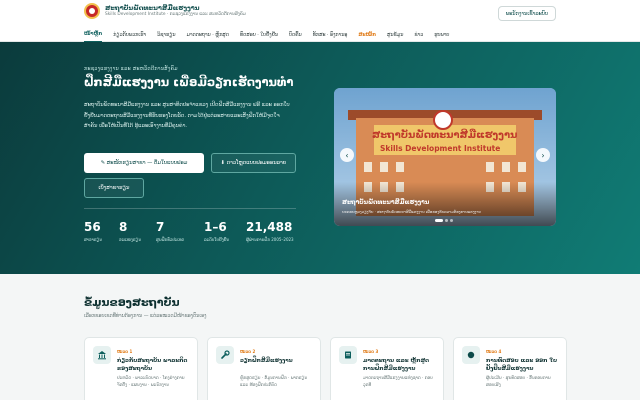 This screenshot has width=640, height=400. What do you see at coordinates (396, 365) in the screenshot?
I see `card-title: ມາດຕະຖານ ແລະ ຫຼັກສູດ ການຝຶກສີມືແຮງງານ` at bounding box center [396, 365].